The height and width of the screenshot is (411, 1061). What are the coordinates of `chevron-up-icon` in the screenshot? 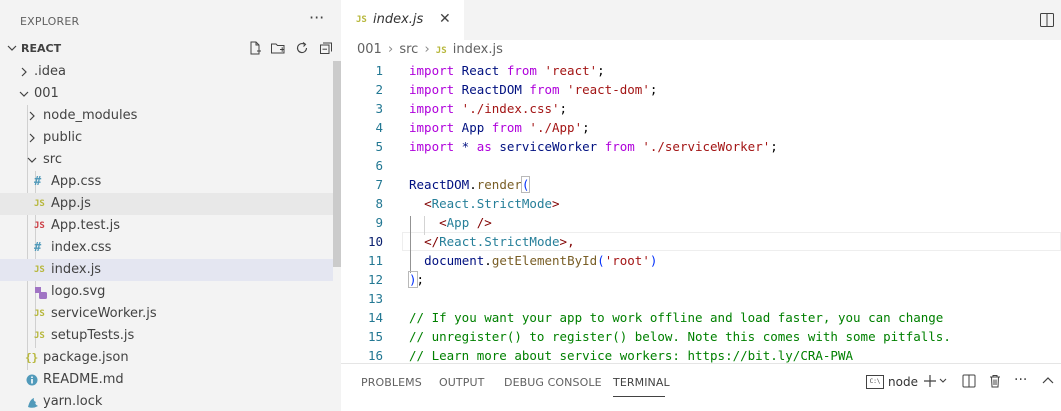 It's located at (1048, 381).